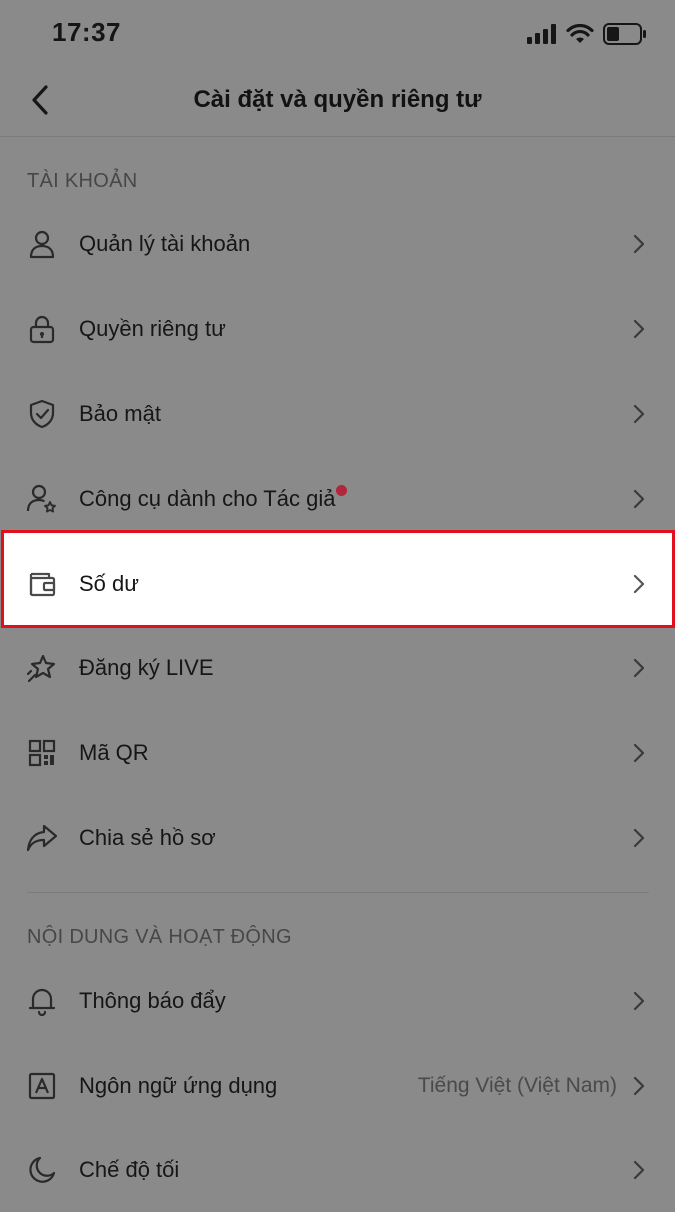 The width and height of the screenshot is (675, 1212). Describe the element at coordinates (152, 328) in the screenshot. I see `settings-item-label: Quyền riêng tư` at that location.